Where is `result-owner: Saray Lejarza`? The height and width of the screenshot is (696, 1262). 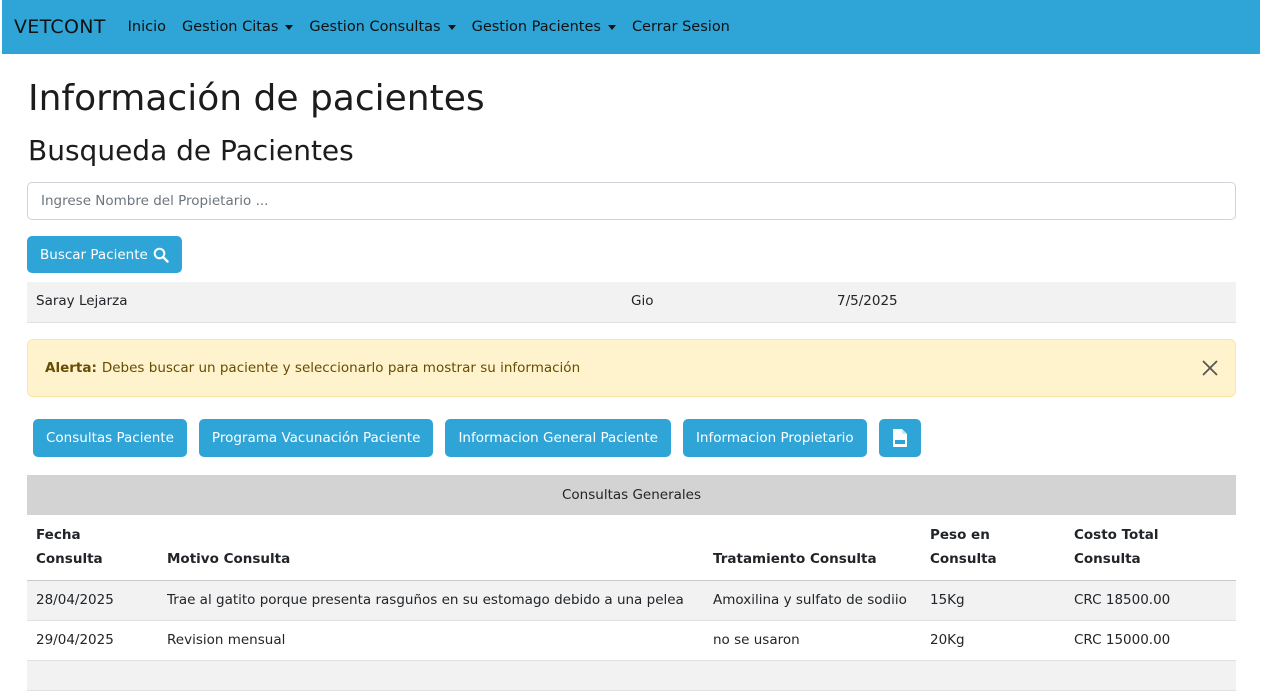
result-owner: Saray Lejarza is located at coordinates (82, 301).